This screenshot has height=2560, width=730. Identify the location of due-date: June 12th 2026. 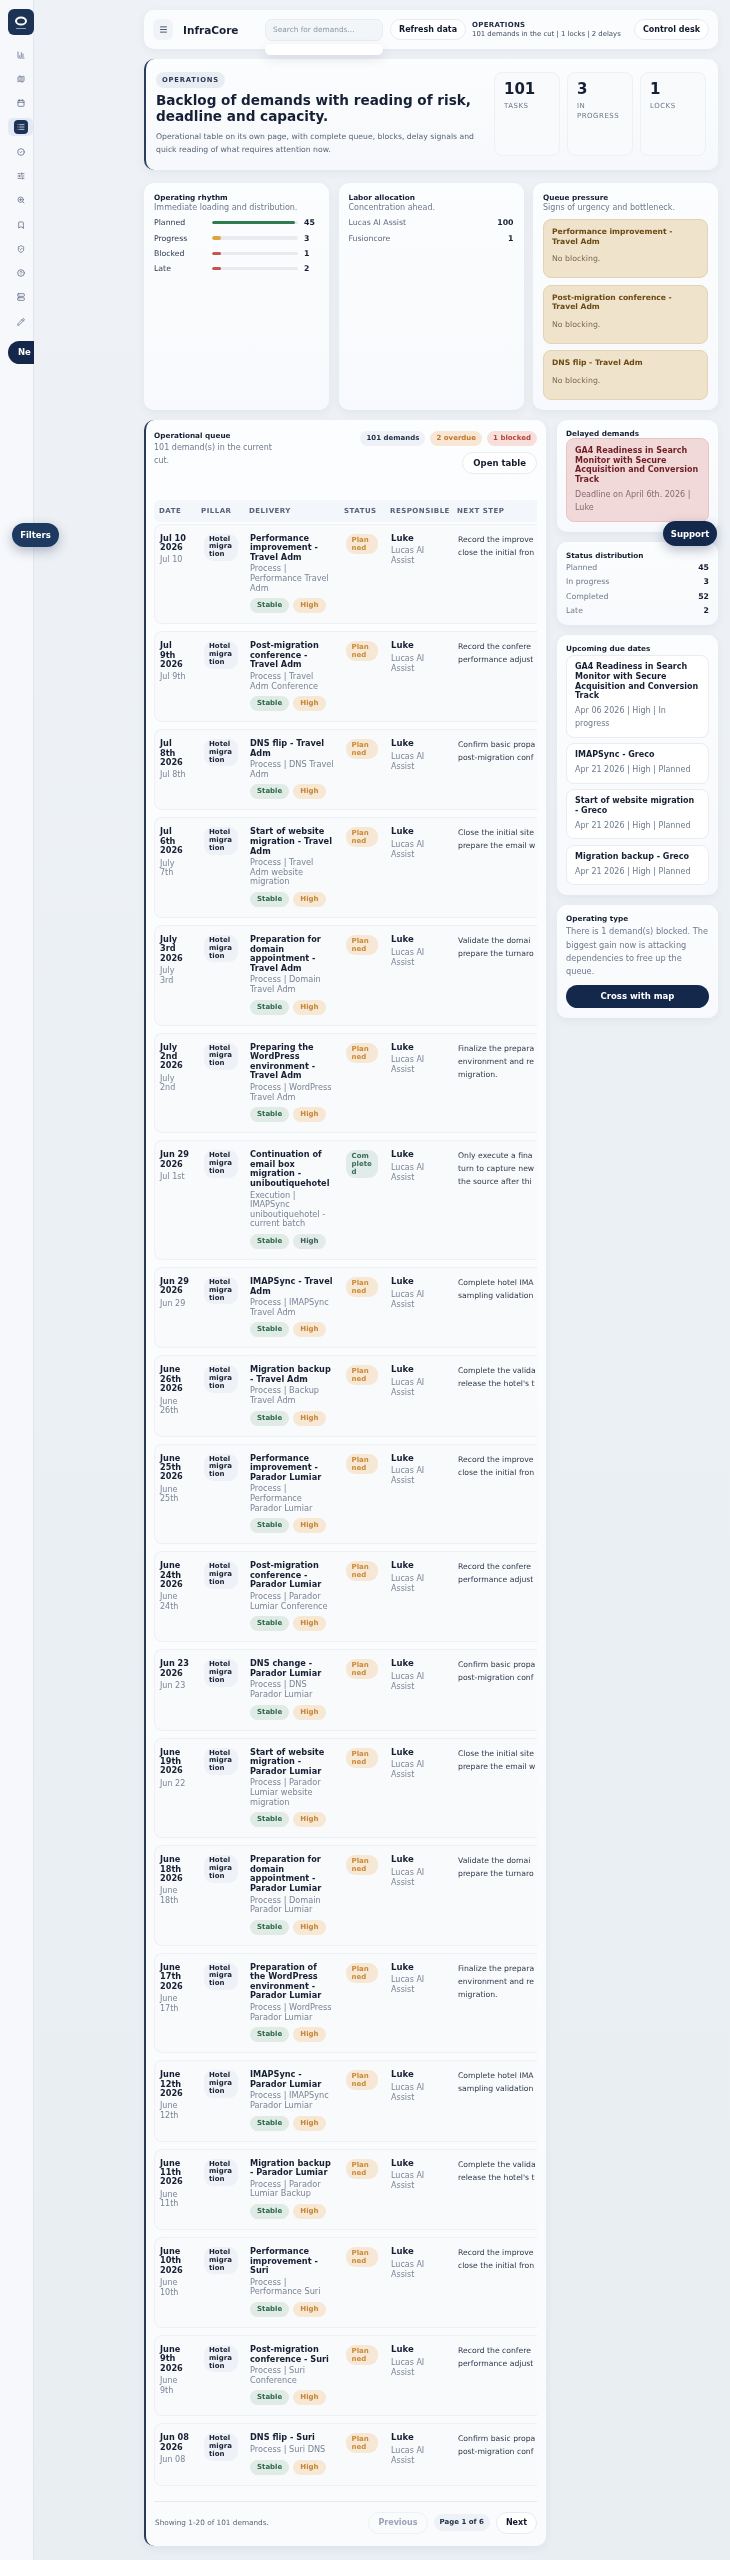
(172, 2084).